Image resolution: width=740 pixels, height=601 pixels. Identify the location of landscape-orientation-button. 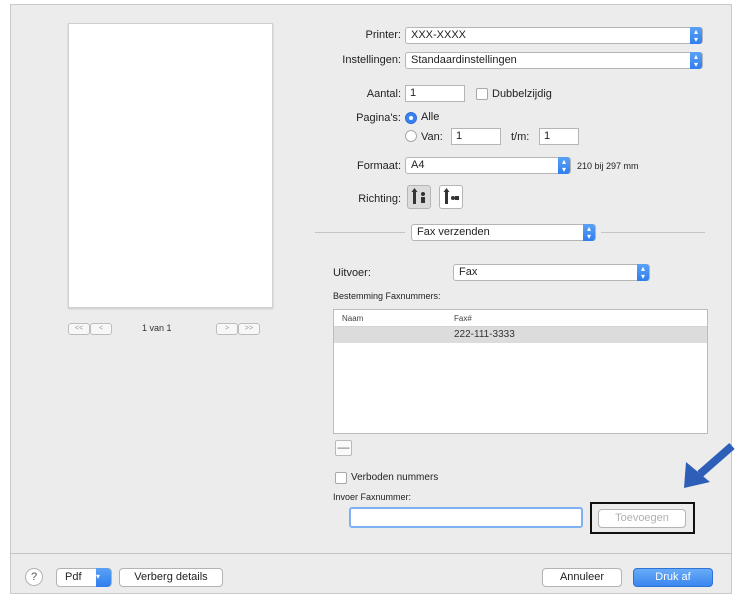
(451, 197).